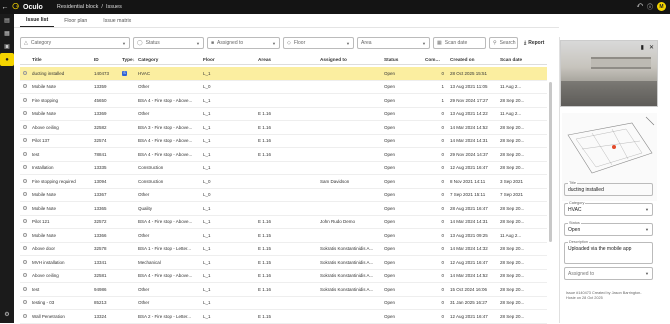  What do you see at coordinates (650, 6) in the screenshot?
I see `help-icon: ⓘ` at bounding box center [650, 6].